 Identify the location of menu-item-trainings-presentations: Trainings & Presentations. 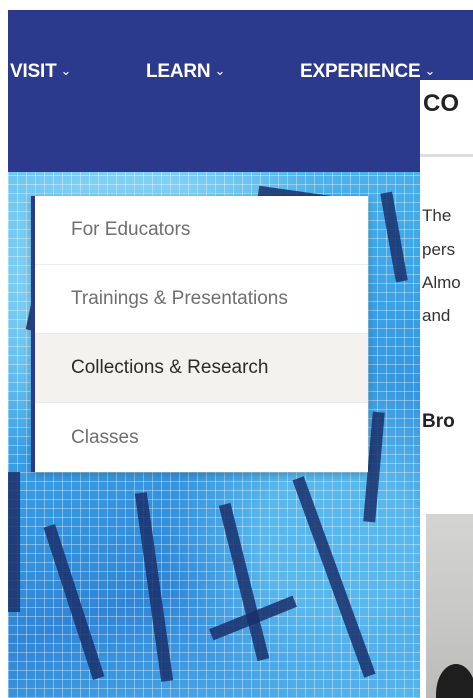
(201, 299).